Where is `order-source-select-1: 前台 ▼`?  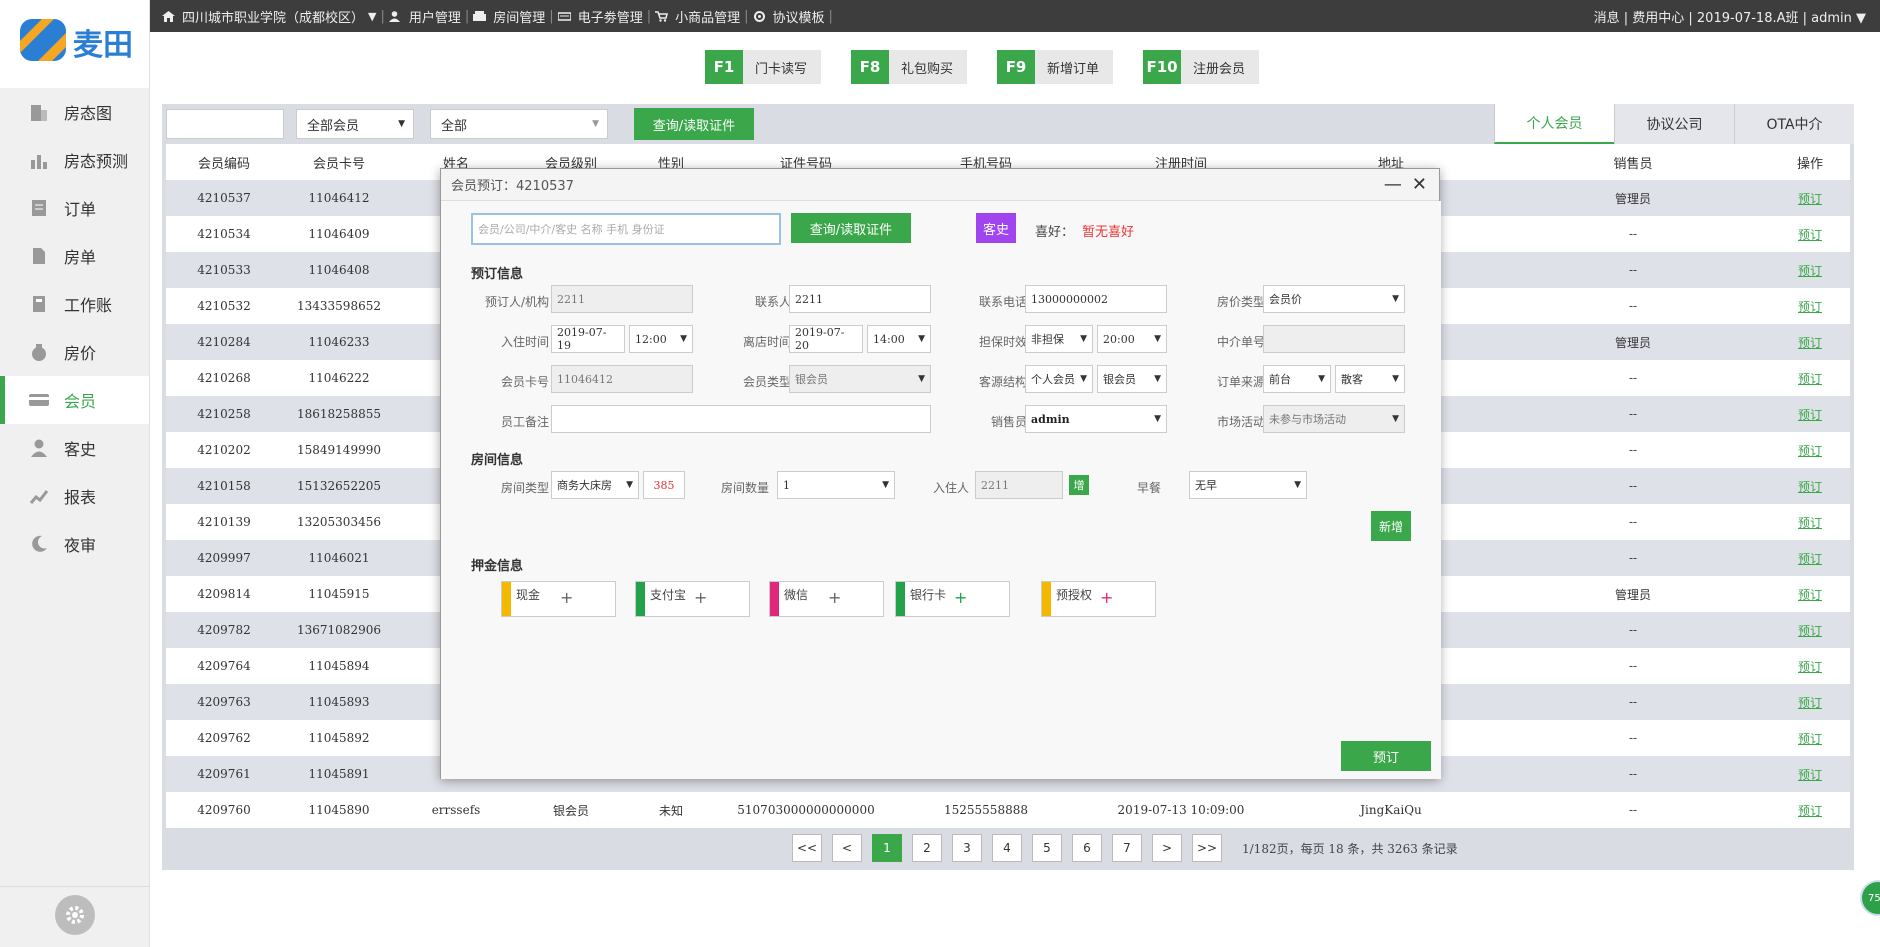 order-source-select-1: 前台 ▼ is located at coordinates (1297, 379).